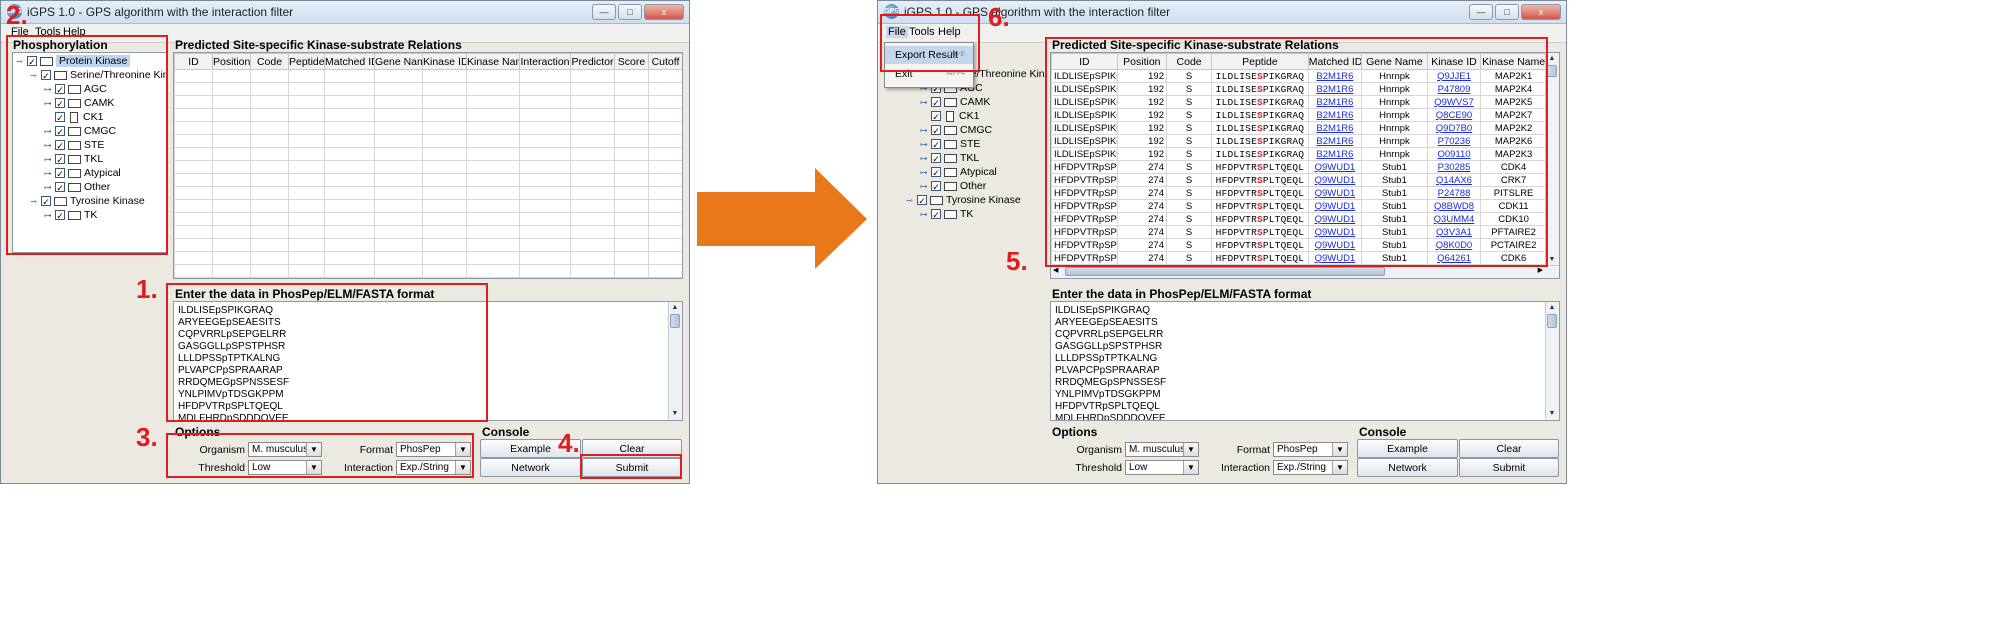 The width and height of the screenshot is (2013, 622). I want to click on sequence-line: LLLDPSSpTPTKALNG, so click(1106, 358).